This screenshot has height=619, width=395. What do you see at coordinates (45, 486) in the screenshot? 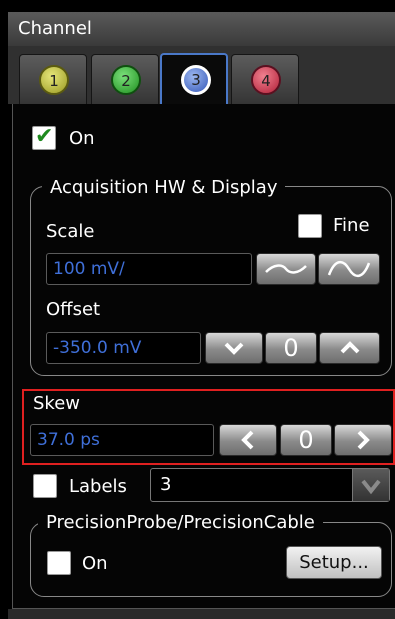
I see `labels-checkbox` at bounding box center [45, 486].